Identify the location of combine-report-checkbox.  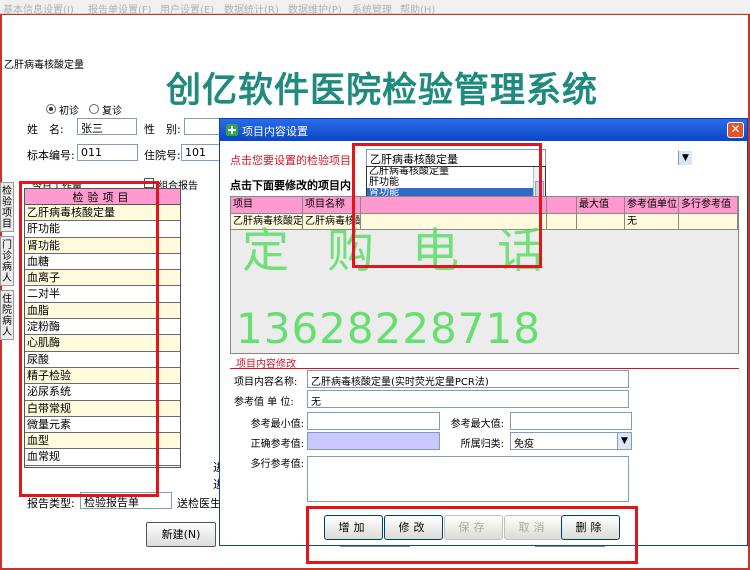
(149, 183).